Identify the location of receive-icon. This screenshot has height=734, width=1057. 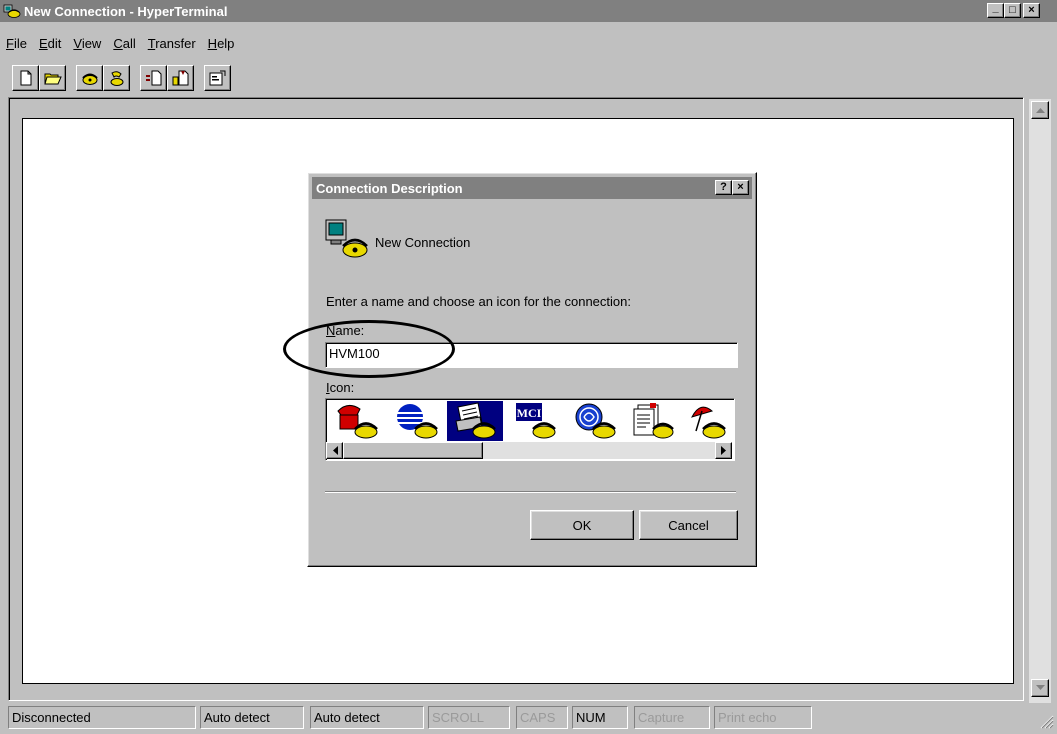
(180, 78).